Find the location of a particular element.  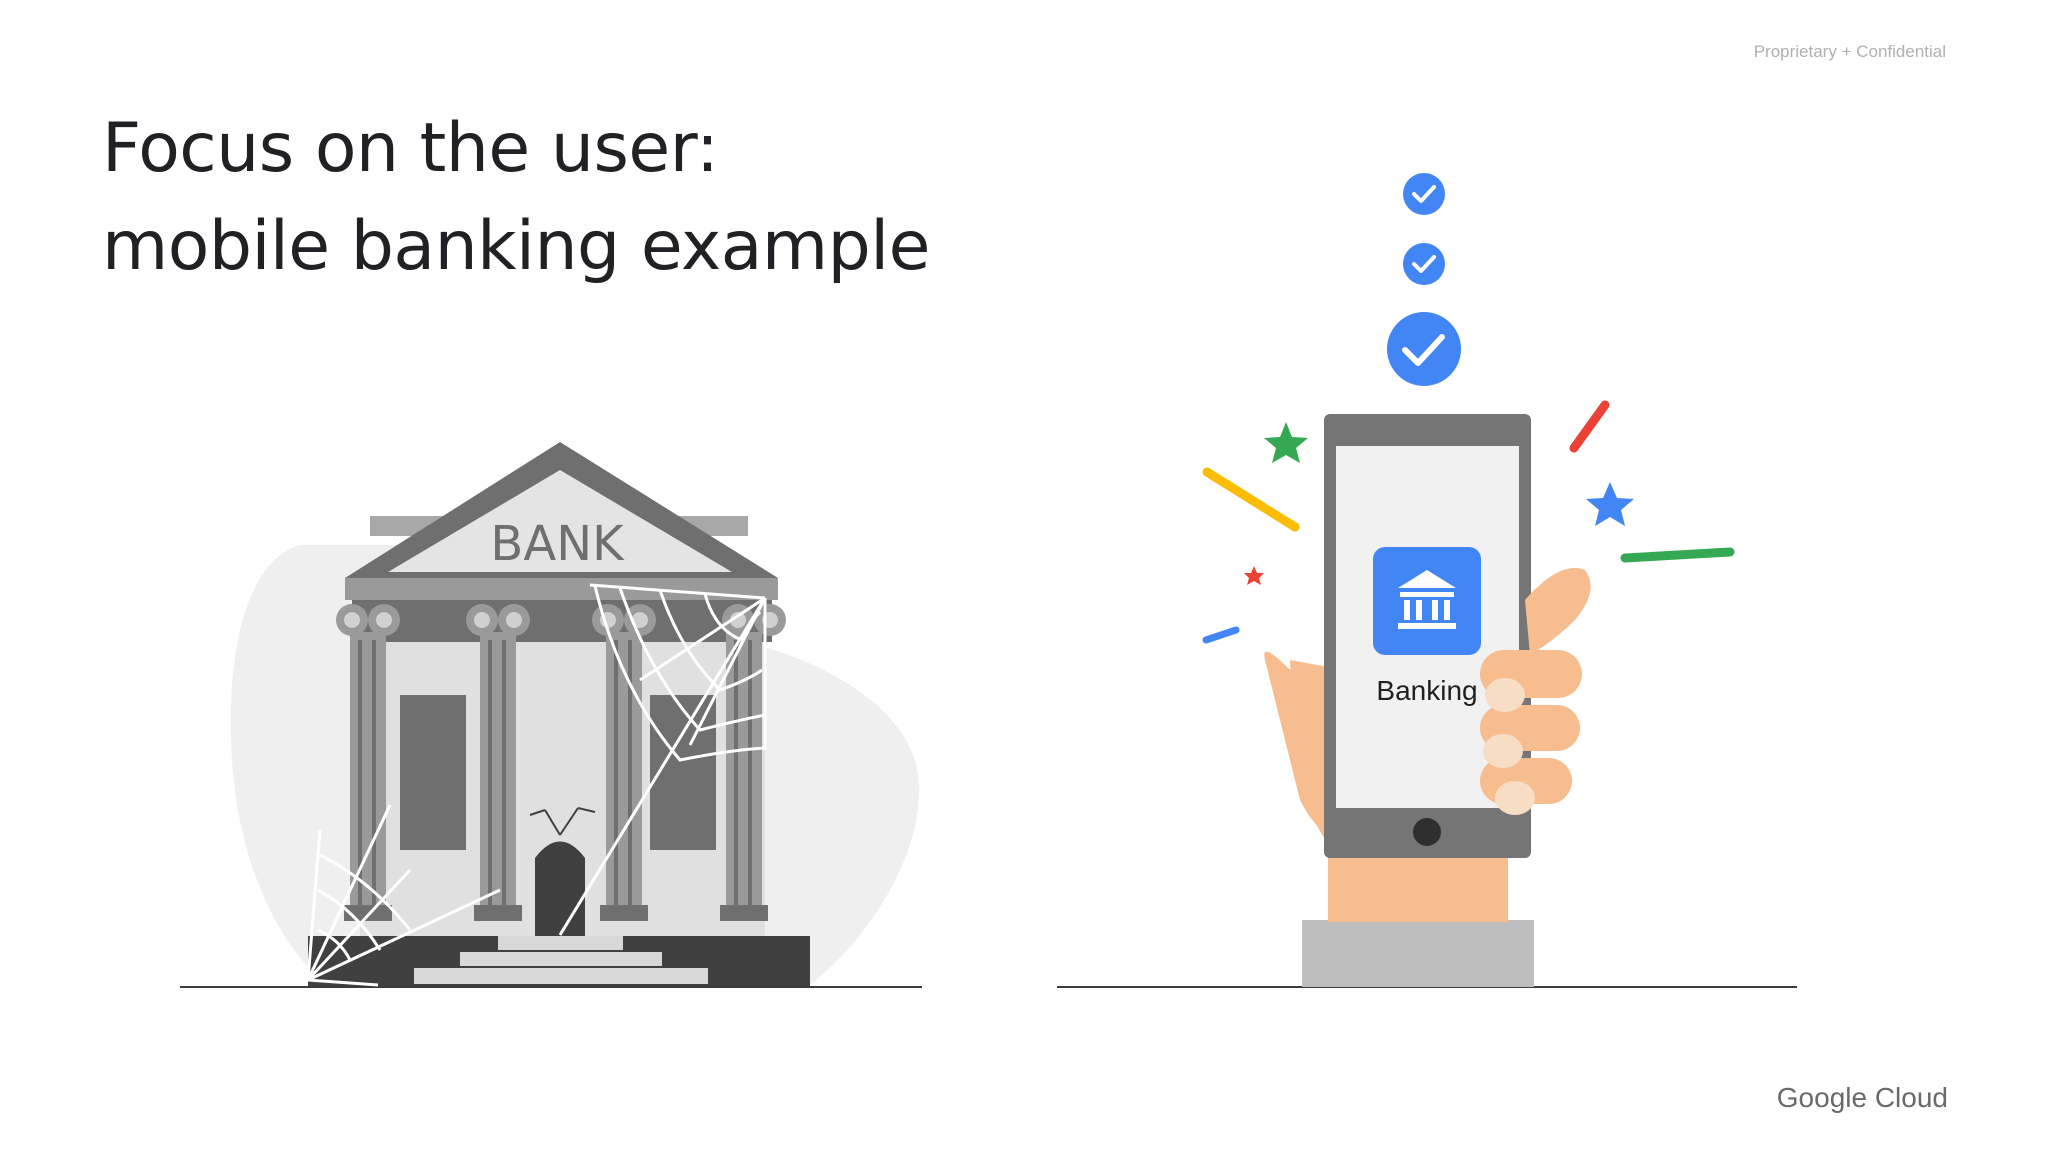

red-star-icon is located at coordinates (1254, 575).